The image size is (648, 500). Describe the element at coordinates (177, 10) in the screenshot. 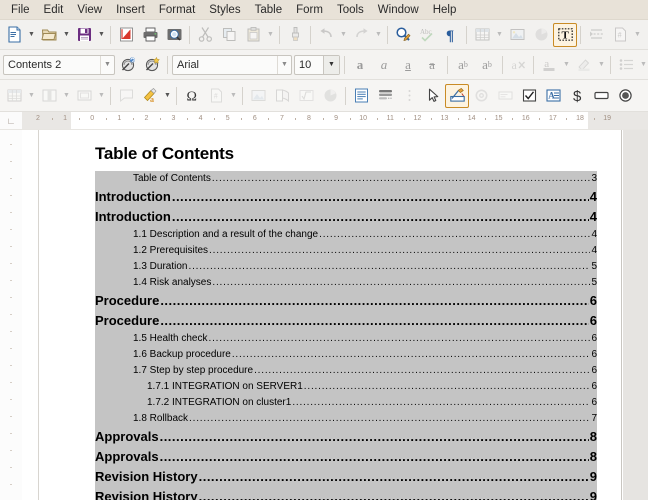

I see `menu-format: Format` at that location.